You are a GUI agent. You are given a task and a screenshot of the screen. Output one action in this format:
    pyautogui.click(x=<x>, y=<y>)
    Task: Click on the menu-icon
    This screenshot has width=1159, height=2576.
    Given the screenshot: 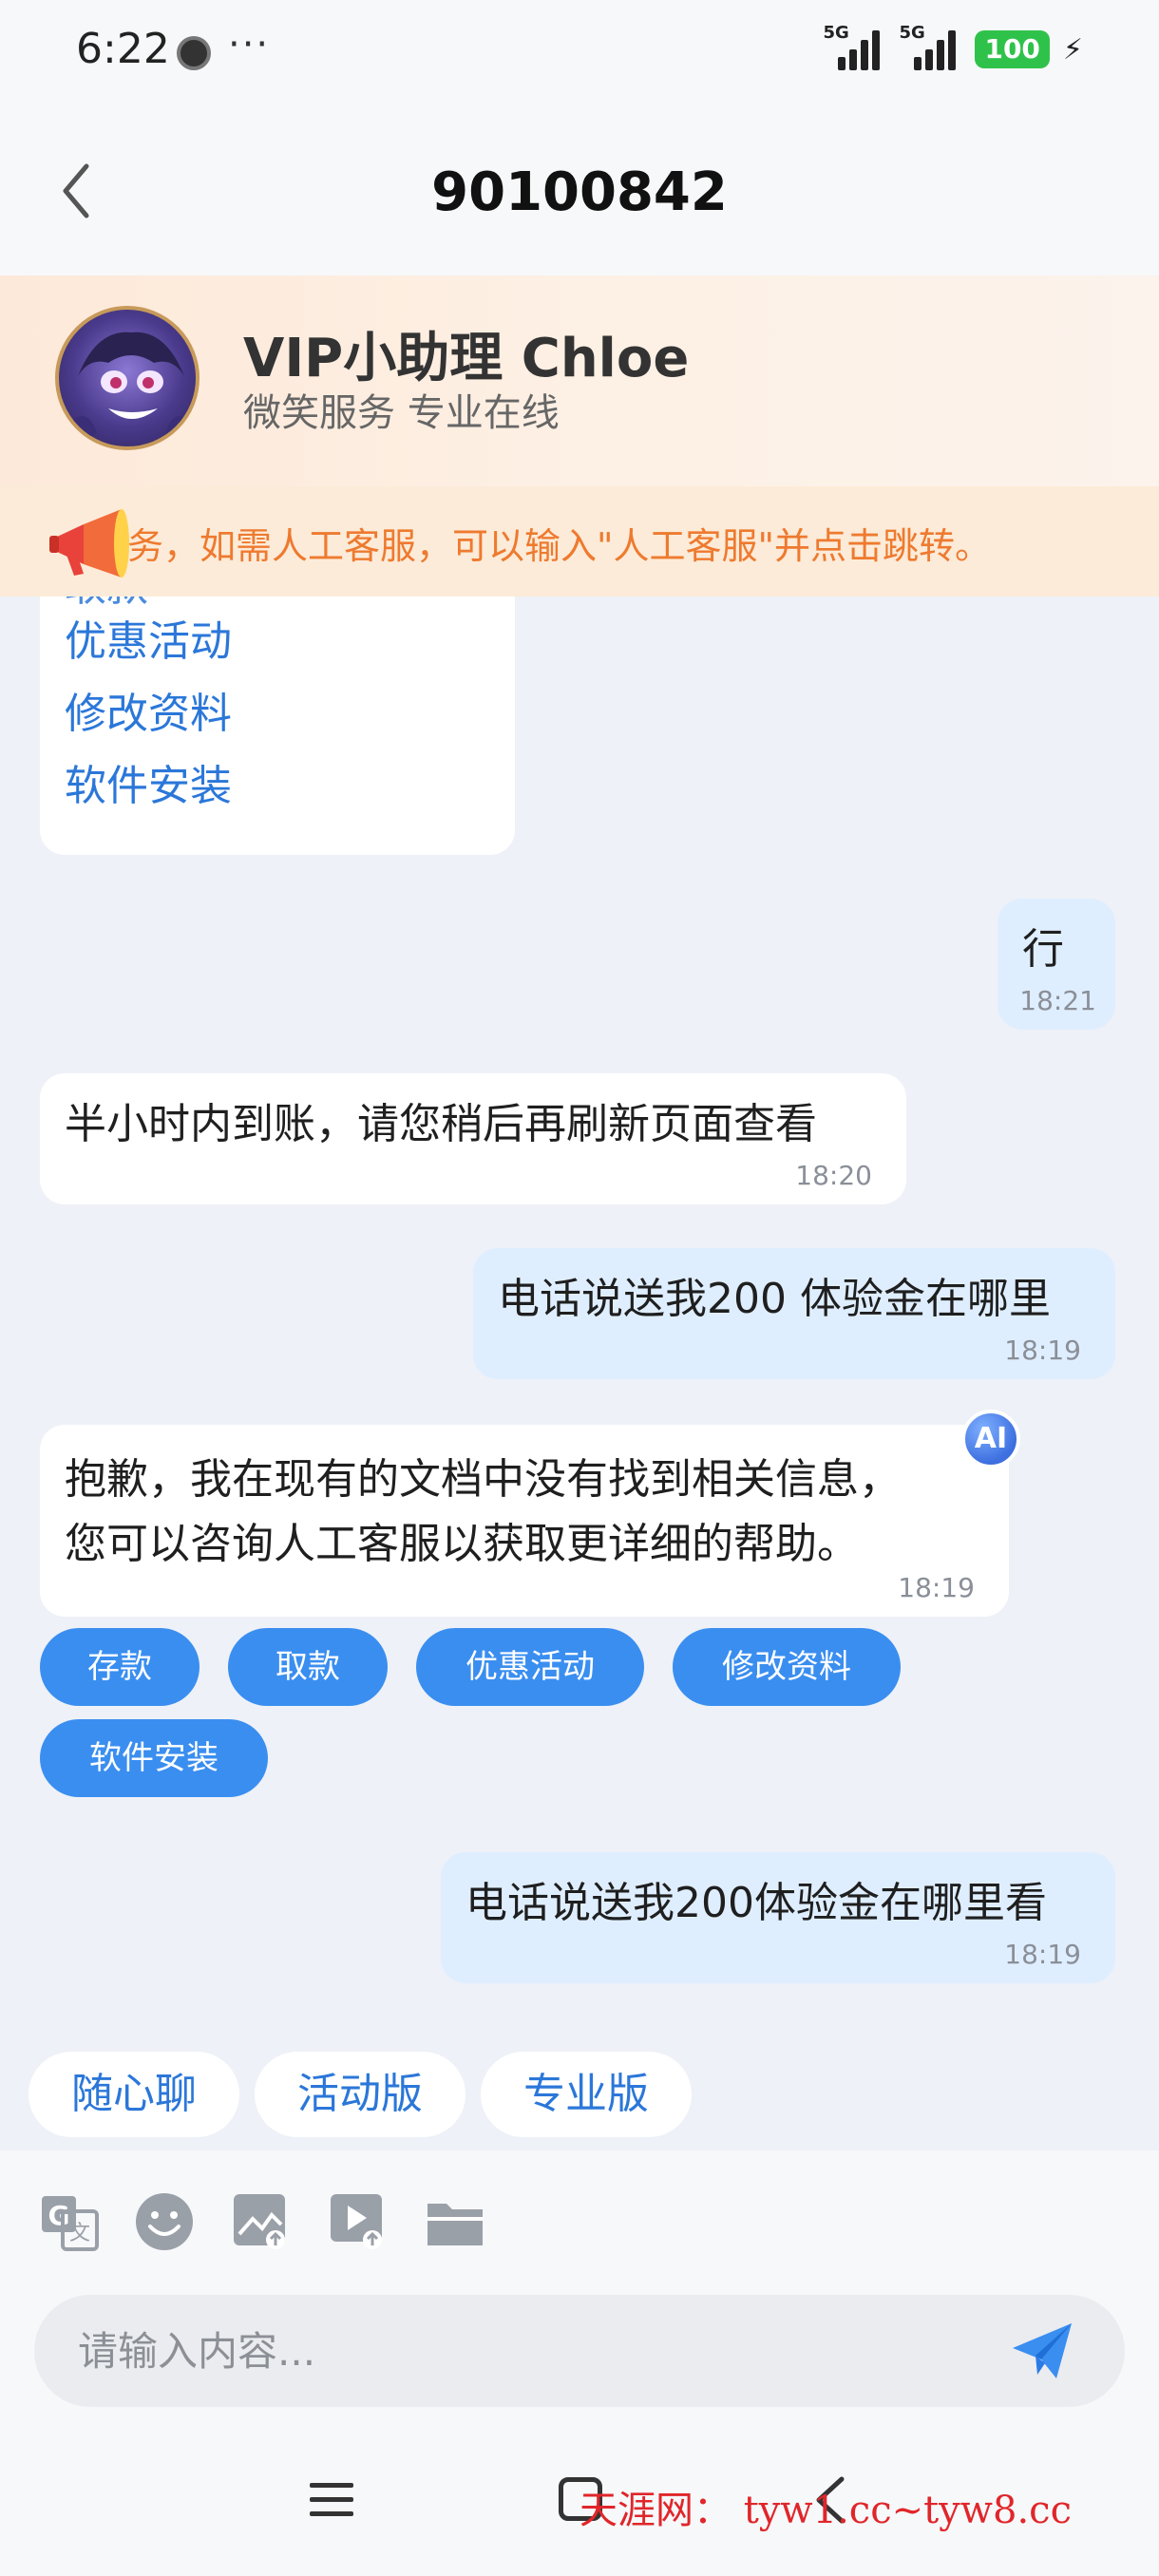 What is the action you would take?
    pyautogui.click(x=331, y=2500)
    